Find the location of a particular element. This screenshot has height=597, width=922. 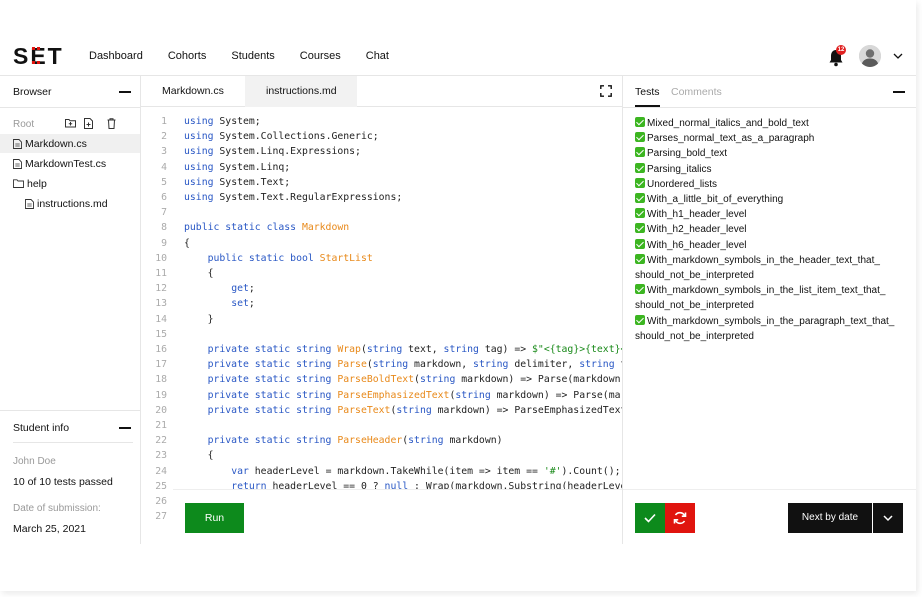

line-number: 9 is located at coordinates (164, 243).